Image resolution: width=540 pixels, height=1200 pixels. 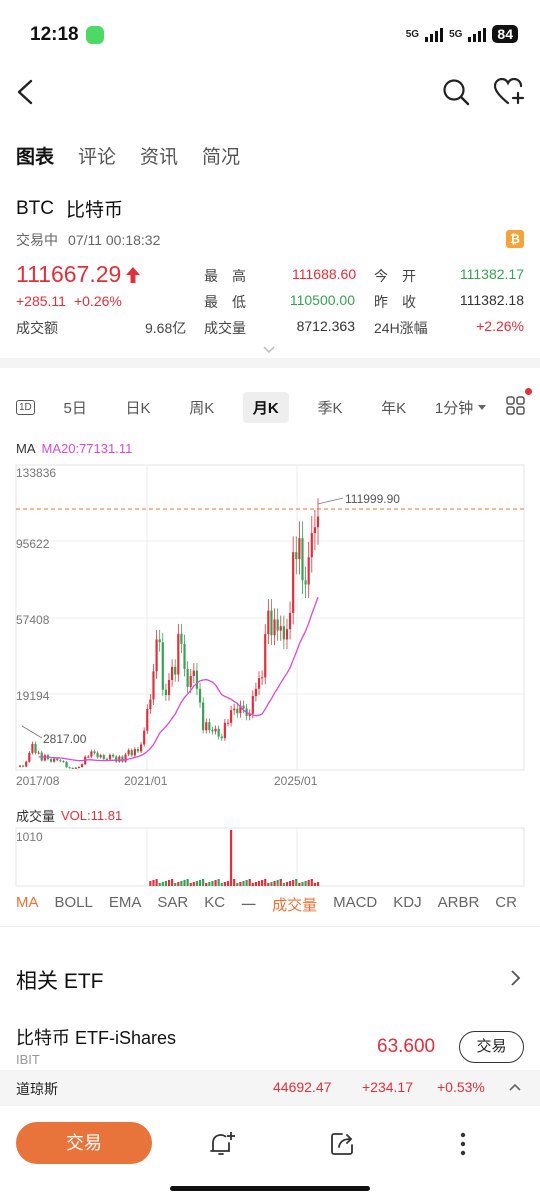 I want to click on period-minute-label: 1分钟, so click(x=454, y=408).